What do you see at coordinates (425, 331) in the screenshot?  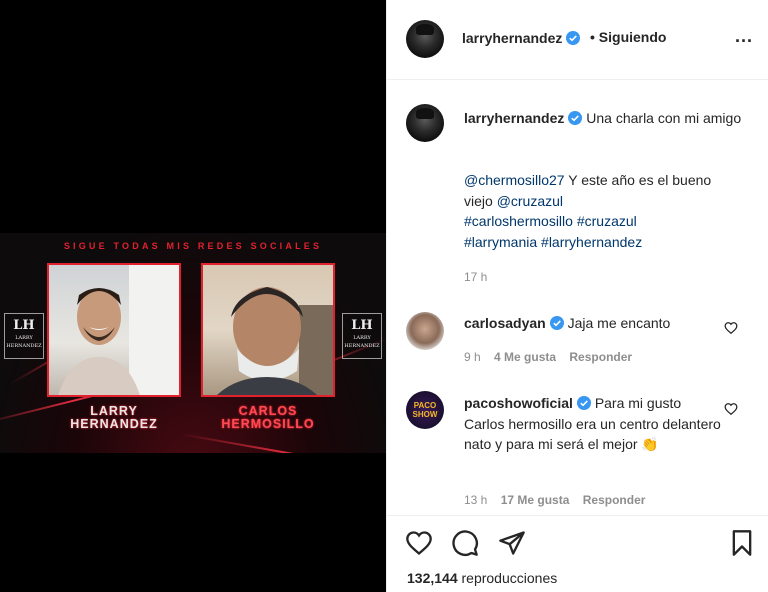 I see `comment-avatar` at bounding box center [425, 331].